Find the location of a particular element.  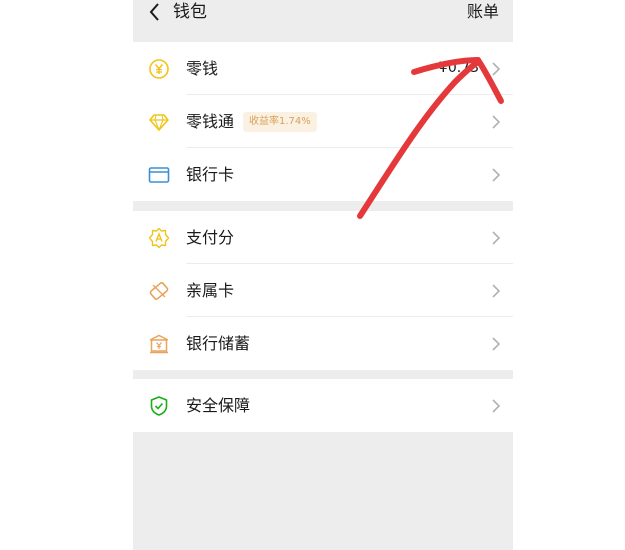

list-item-label: 银行卡 is located at coordinates (210, 174).